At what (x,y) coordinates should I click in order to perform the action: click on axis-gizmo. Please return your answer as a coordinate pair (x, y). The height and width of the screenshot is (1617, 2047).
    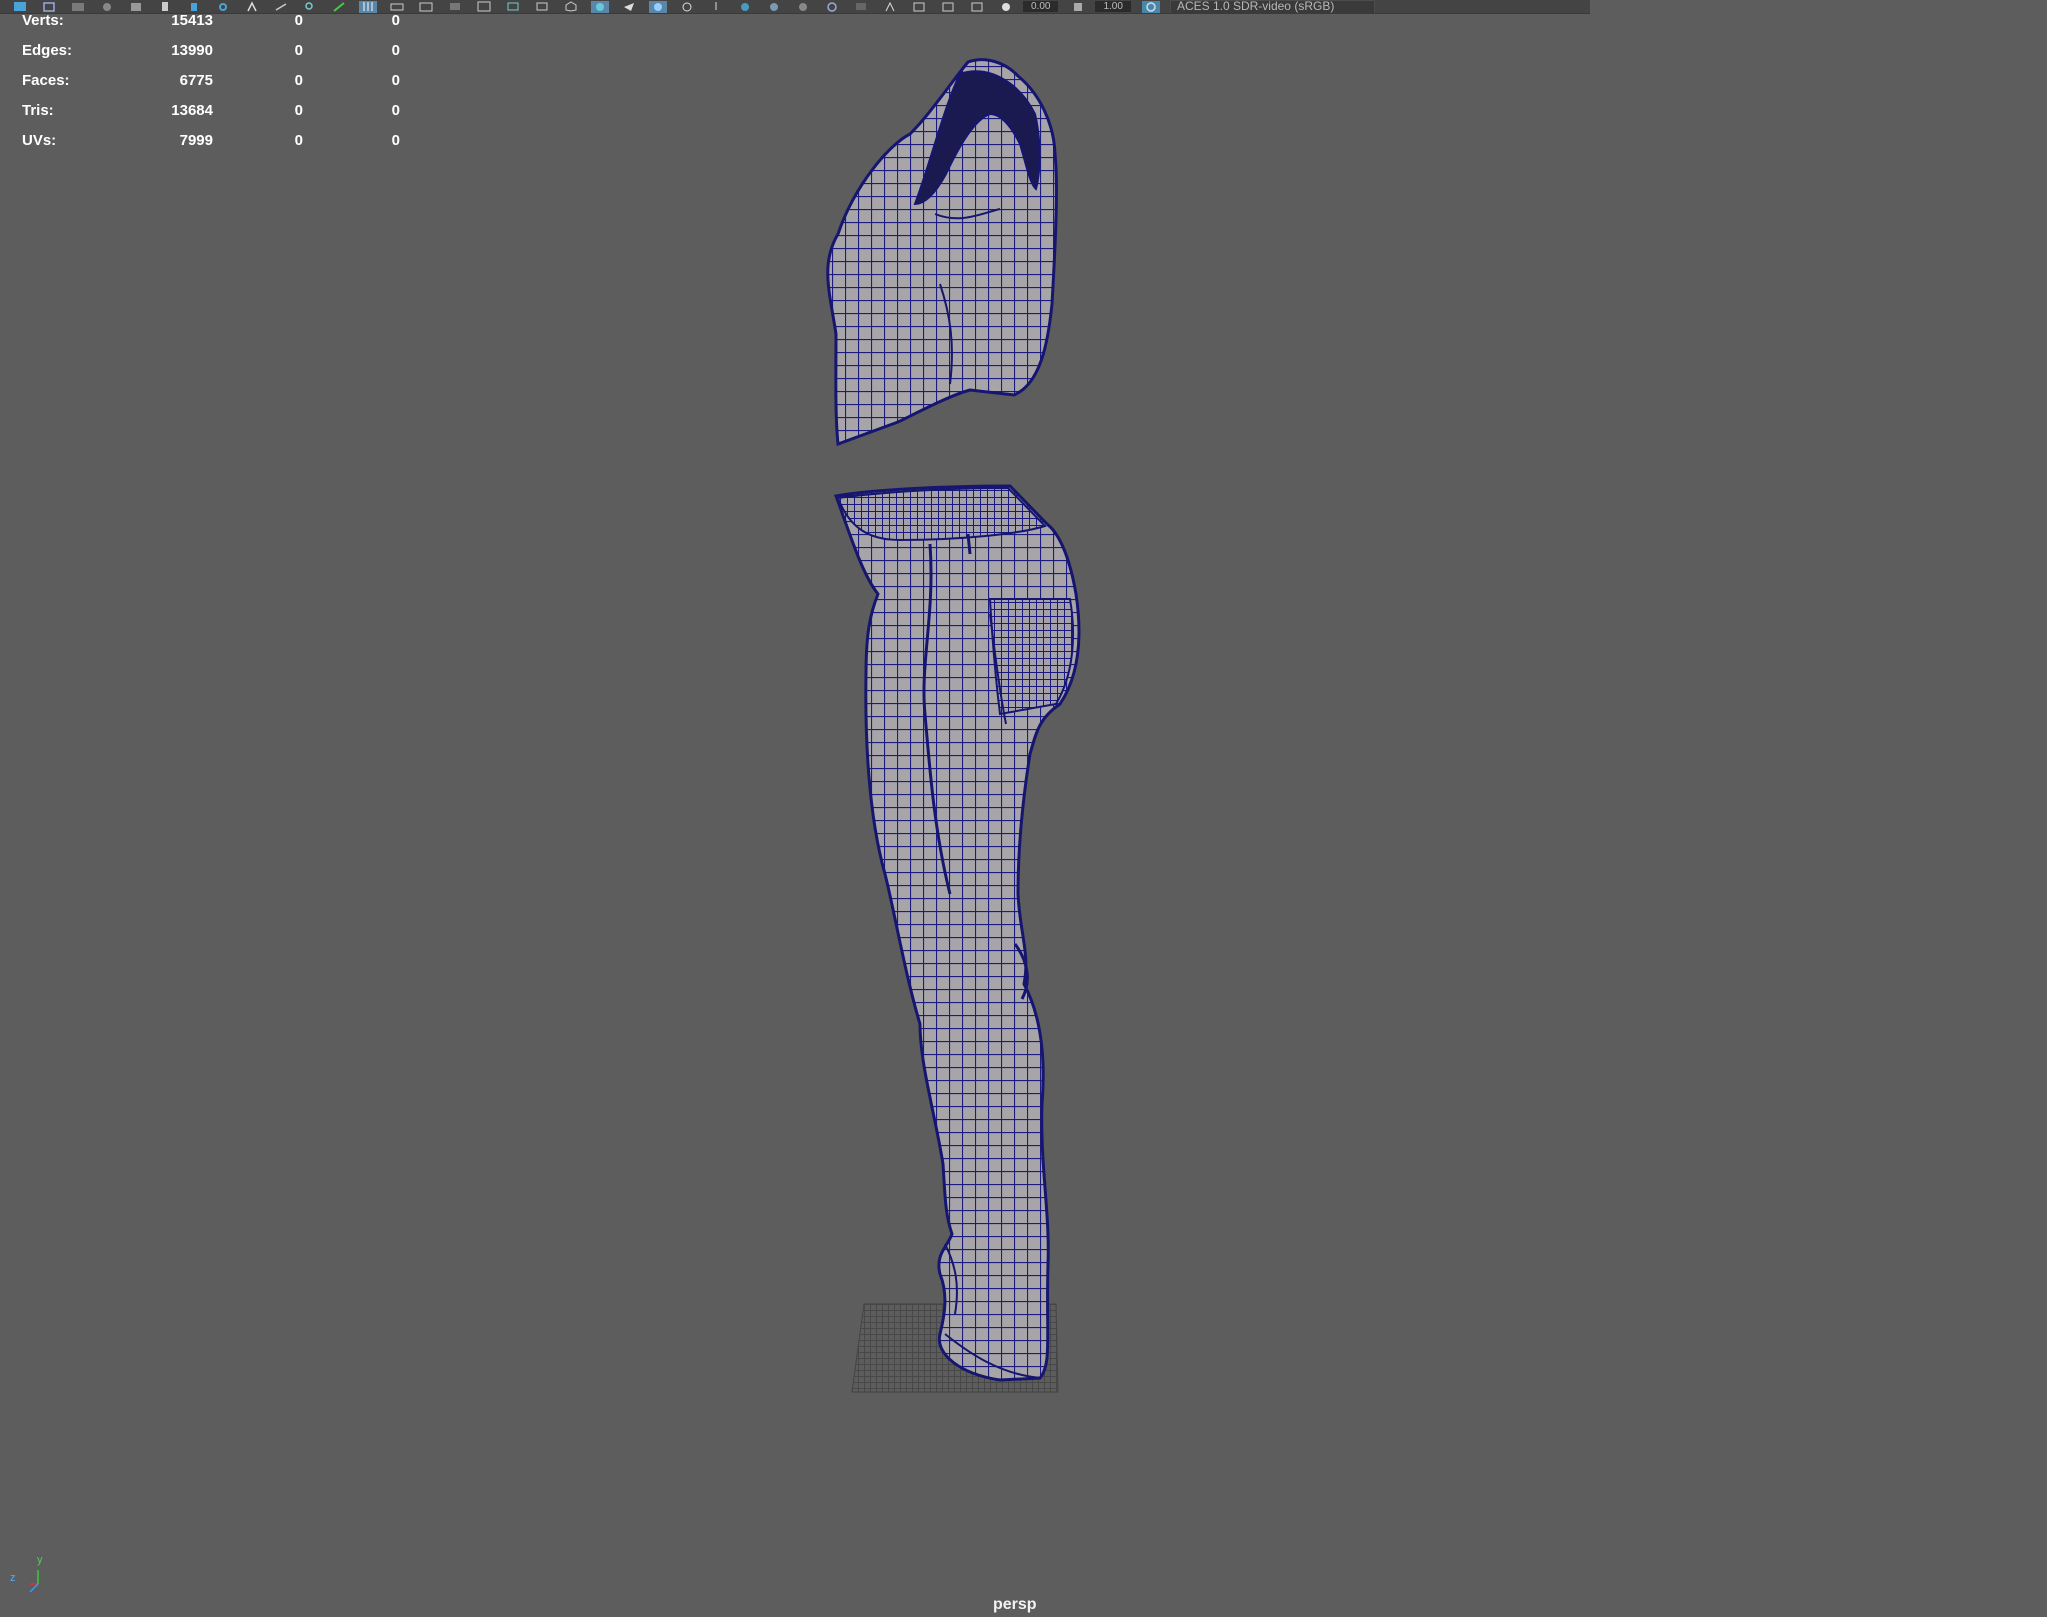
    Looking at the image, I should click on (34, 1581).